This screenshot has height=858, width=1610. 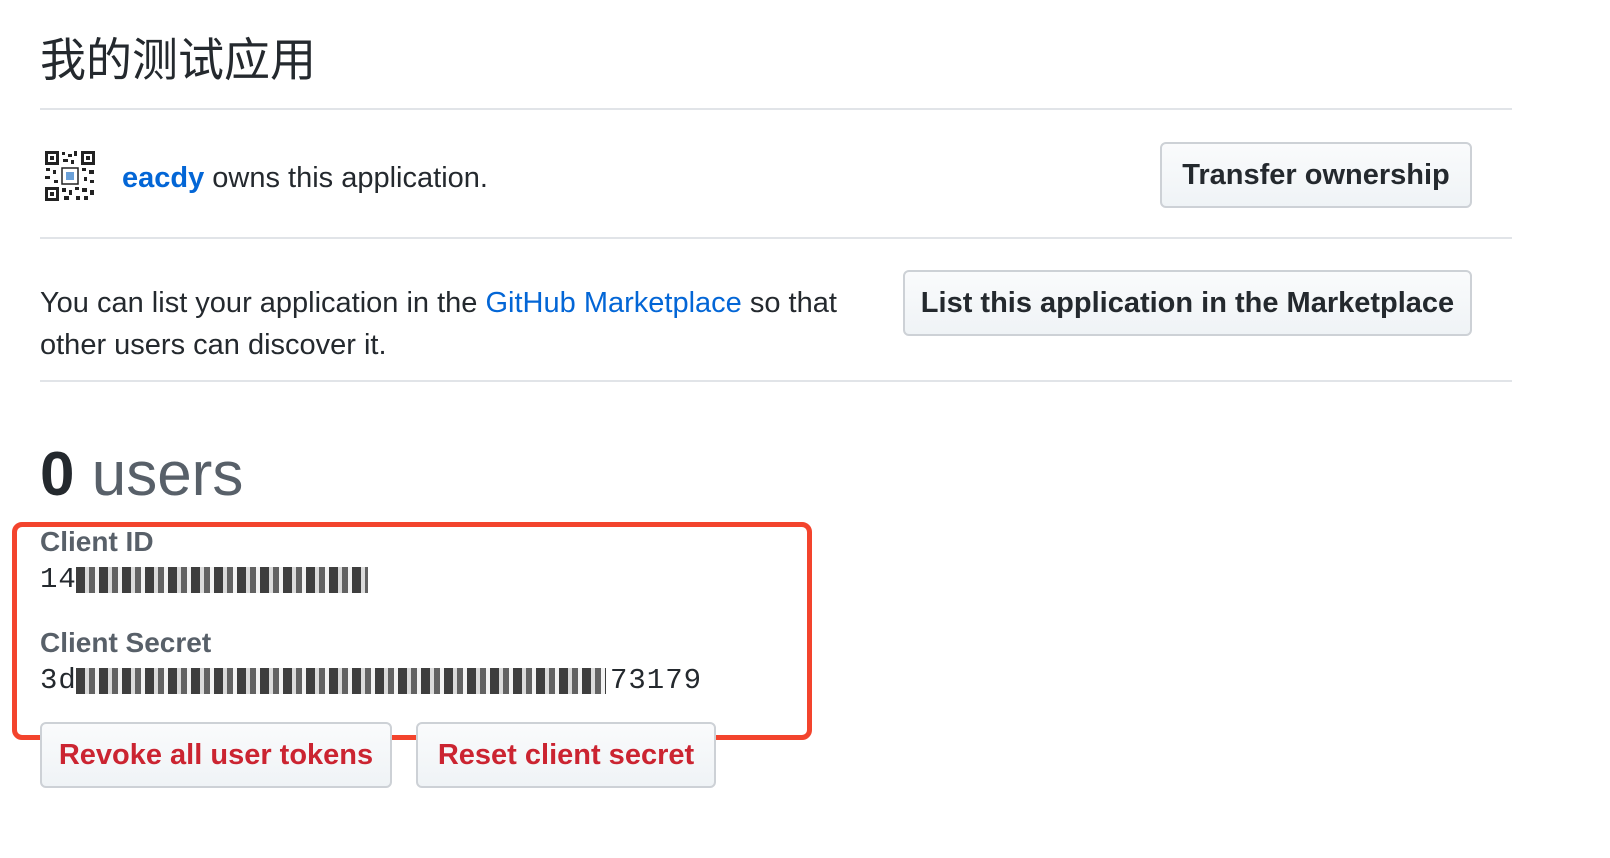 I want to click on marketplace-text-before: You can list your application in the, so click(x=263, y=303).